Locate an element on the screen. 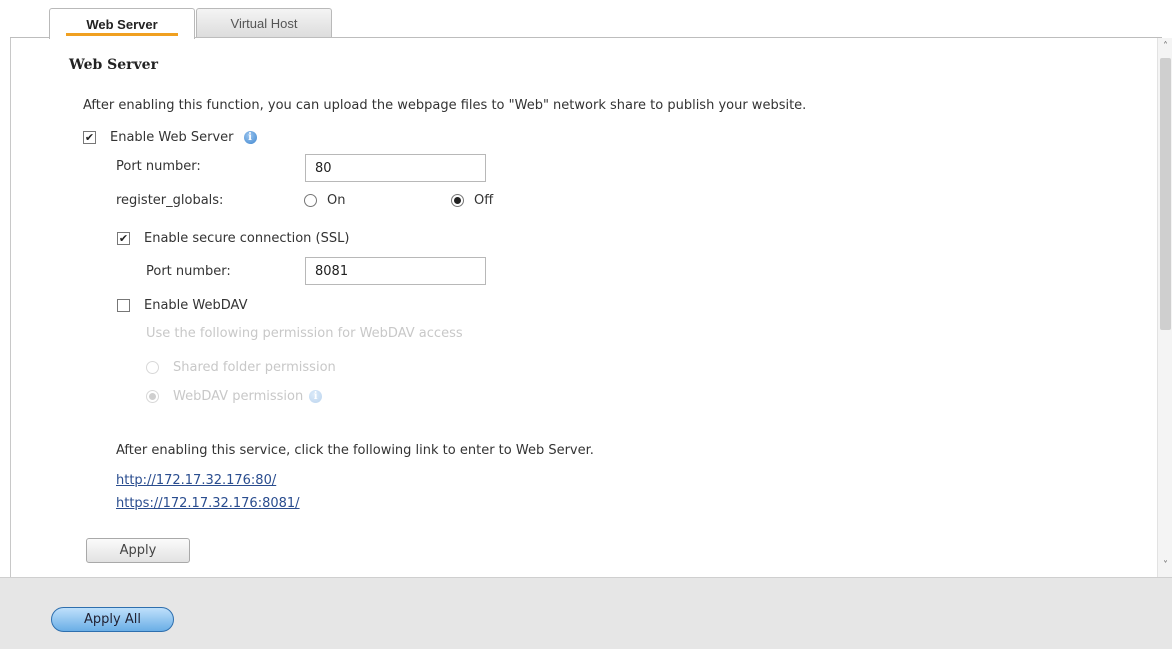 This screenshot has height=649, width=1172. tab-label: Virtual Host is located at coordinates (264, 23).